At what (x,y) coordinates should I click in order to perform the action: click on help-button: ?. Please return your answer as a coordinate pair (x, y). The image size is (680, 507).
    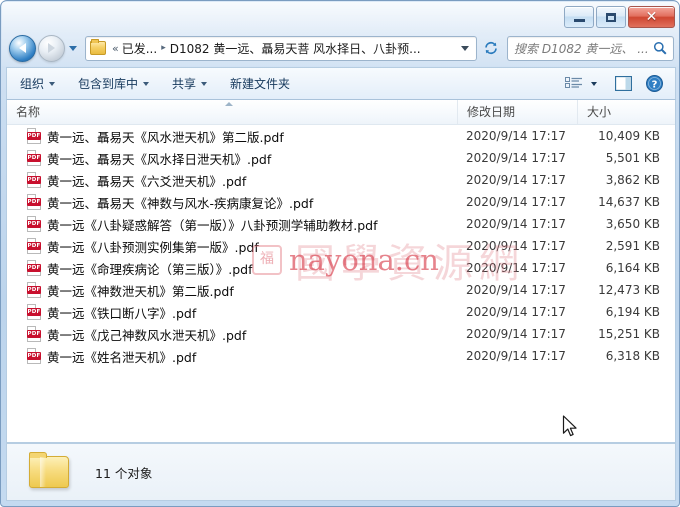
    Looking at the image, I should click on (654, 83).